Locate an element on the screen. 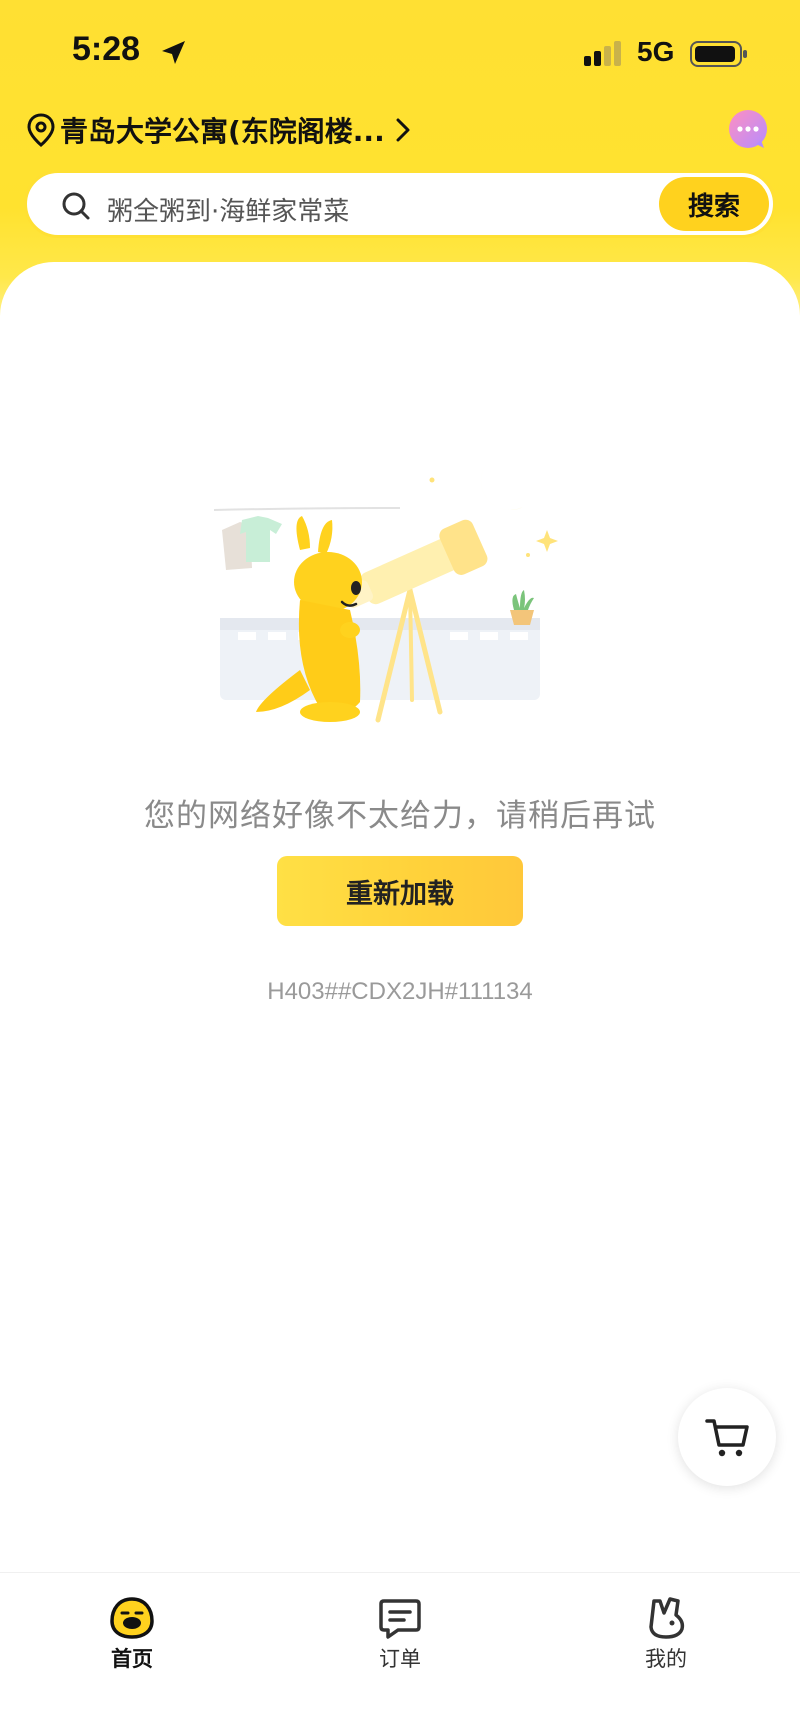  location-arrow-icon is located at coordinates (173, 52).